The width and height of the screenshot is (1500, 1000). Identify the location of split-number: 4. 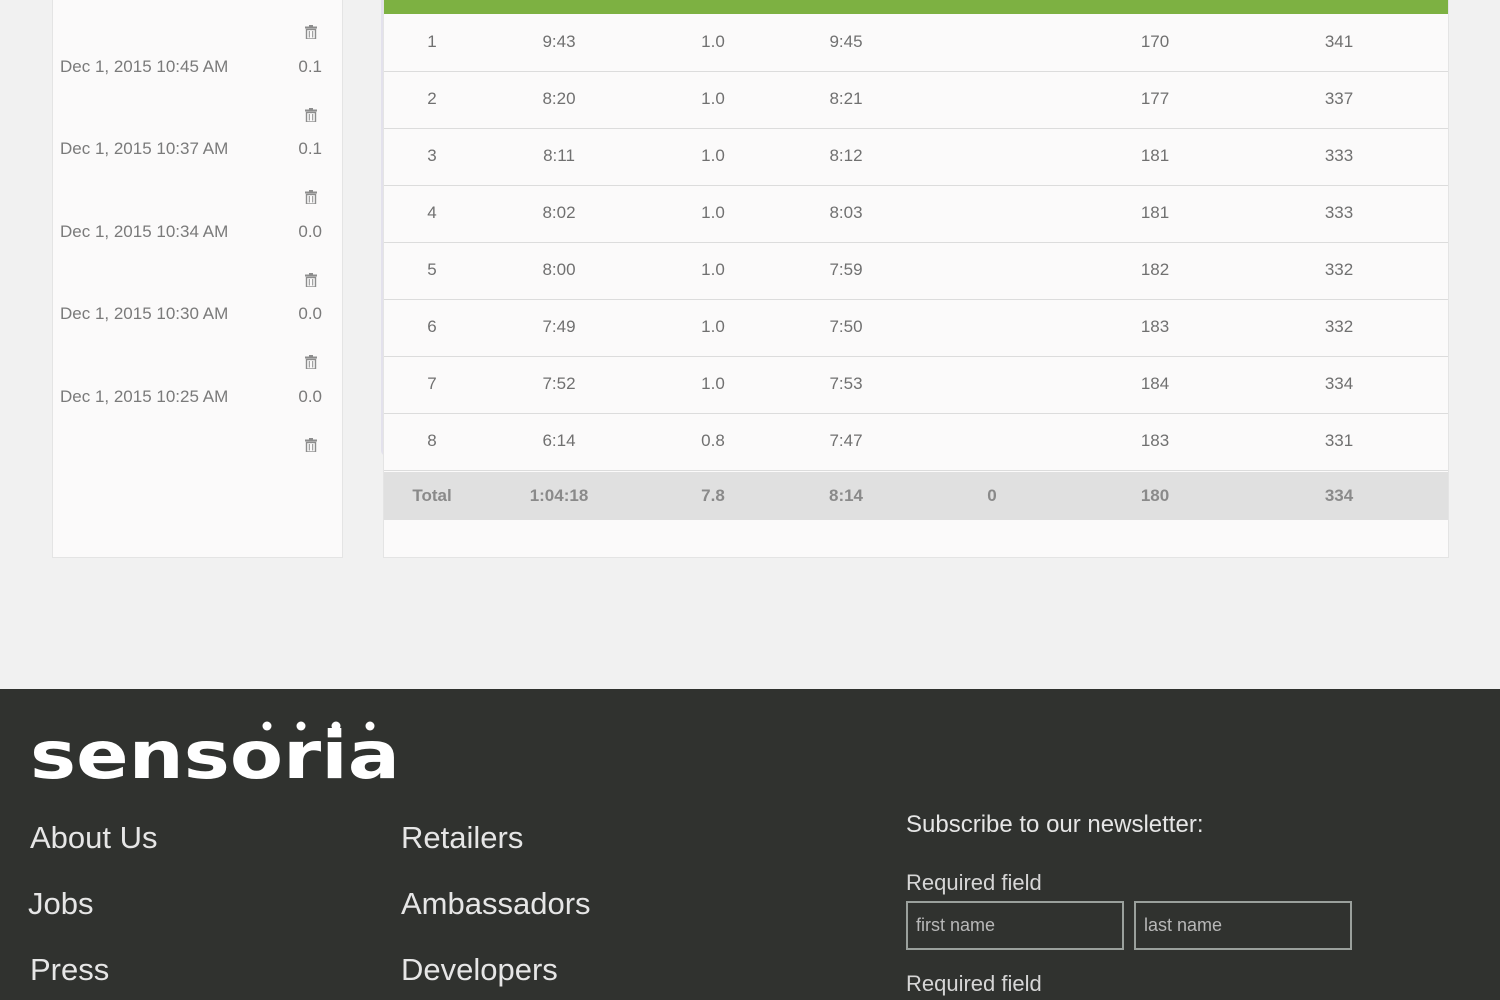
(432, 212).